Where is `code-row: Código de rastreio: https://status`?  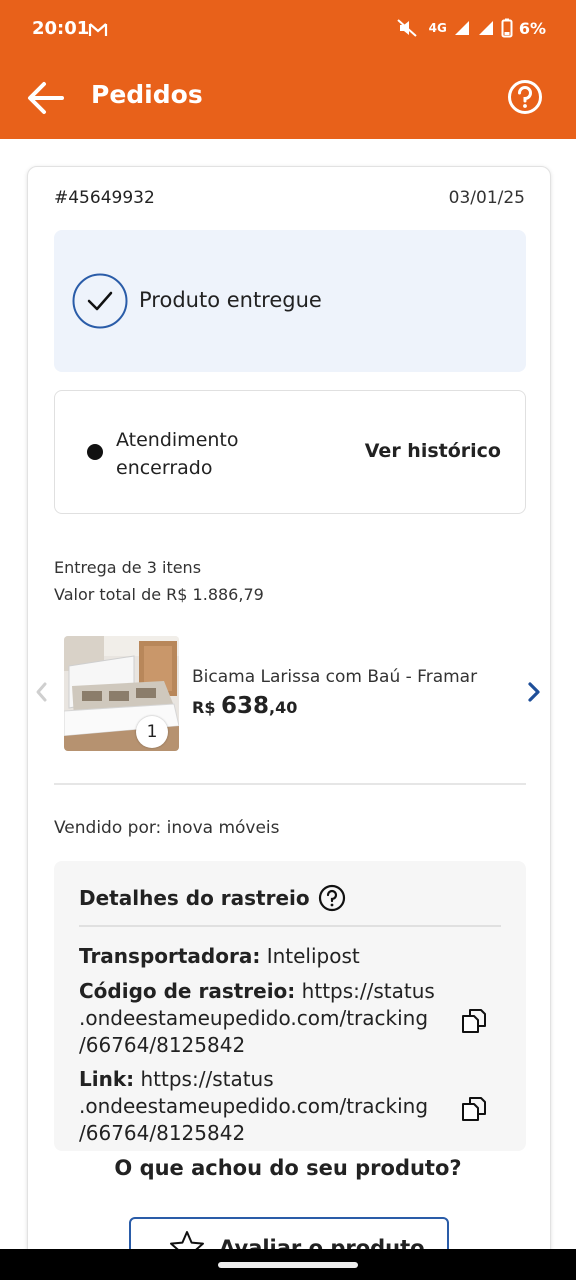
code-row: Código de rastreio: https://status is located at coordinates (257, 991).